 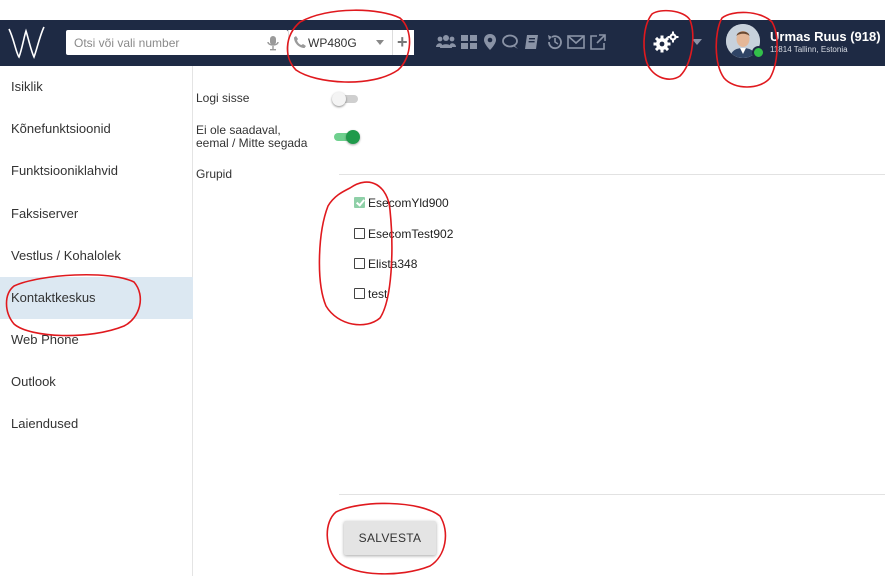 I want to click on settings-dropdown-icon, so click(x=697, y=42).